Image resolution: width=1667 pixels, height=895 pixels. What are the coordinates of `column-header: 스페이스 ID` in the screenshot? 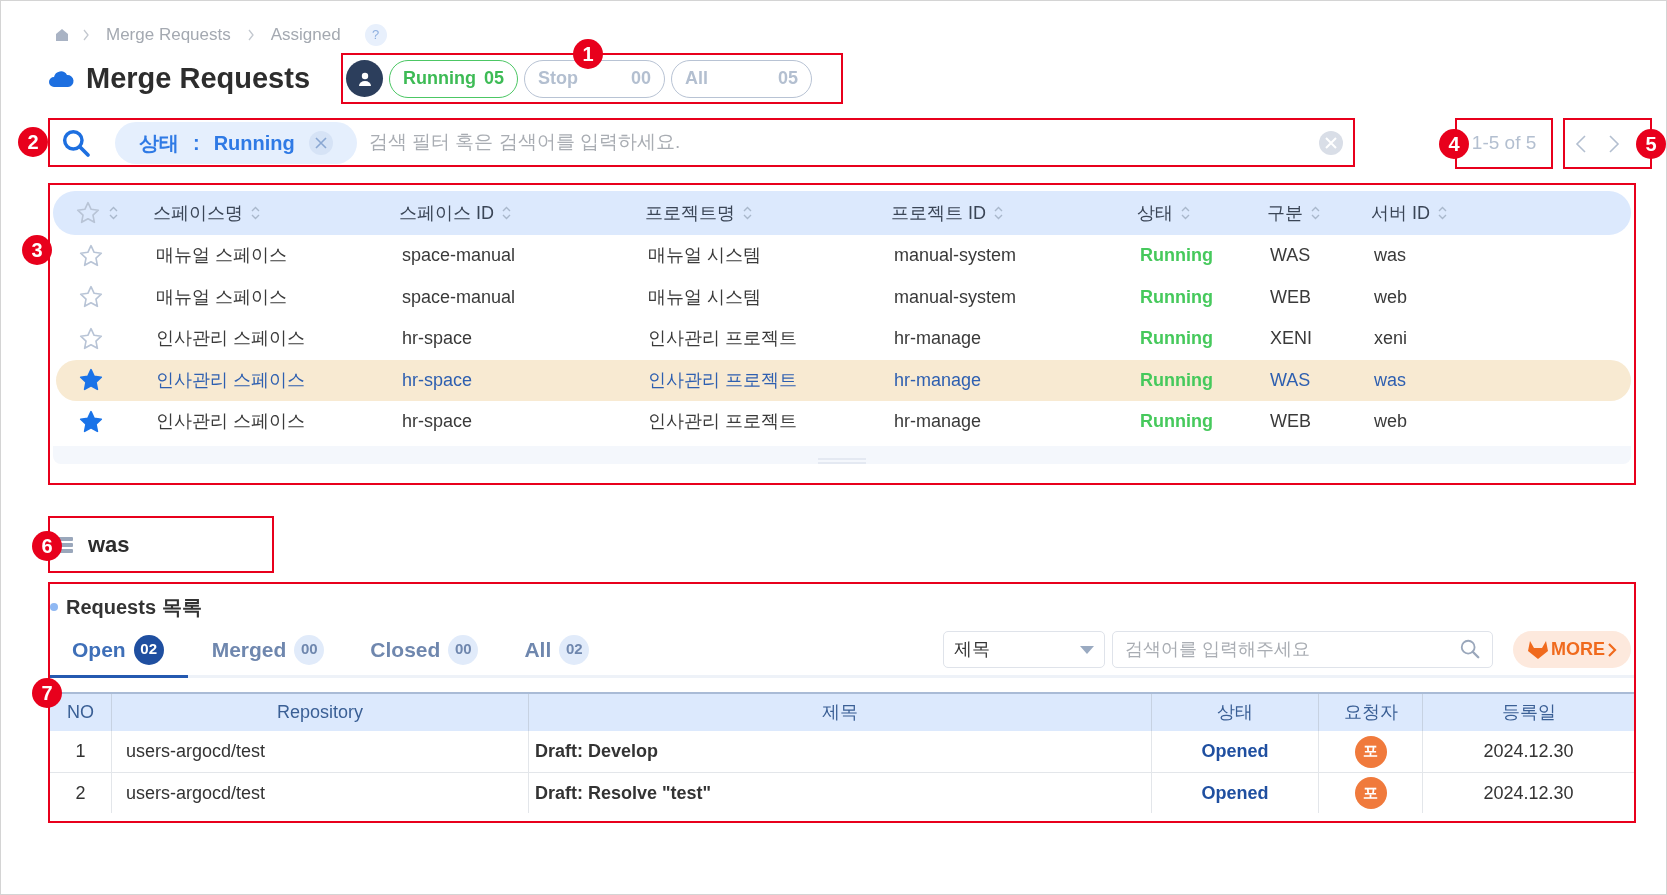 It's located at (446, 213).